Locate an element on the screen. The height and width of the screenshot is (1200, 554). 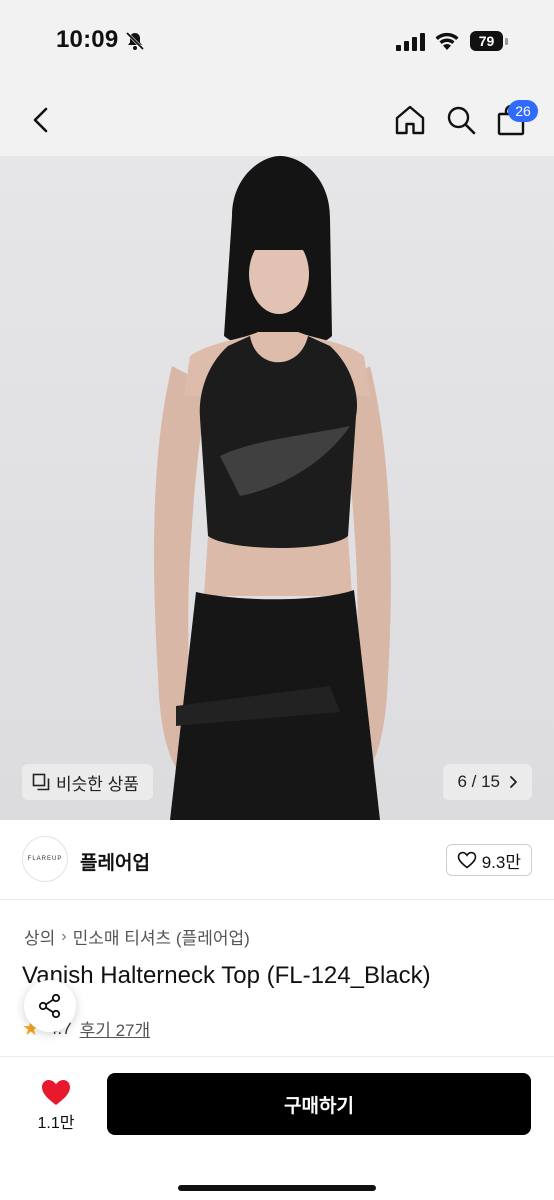
chevron-right-icon is located at coordinates (513, 782).